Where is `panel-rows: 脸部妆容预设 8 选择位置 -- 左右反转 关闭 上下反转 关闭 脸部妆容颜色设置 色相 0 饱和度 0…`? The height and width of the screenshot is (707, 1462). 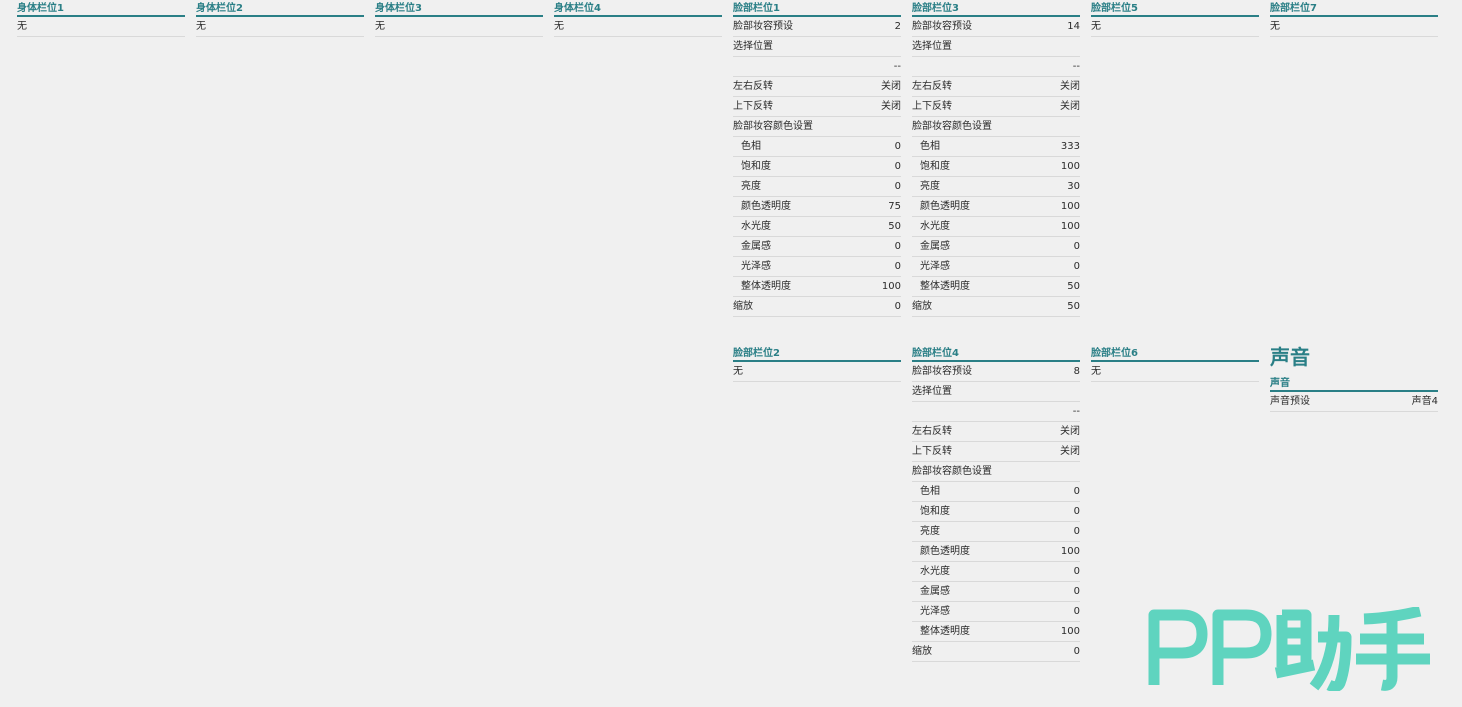 panel-rows: 脸部妆容预设 8 选择位置 -- 左右反转 关闭 上下反转 关闭 脸部妆容颜色设置 色相 0 饱和度 0… is located at coordinates (996, 512).